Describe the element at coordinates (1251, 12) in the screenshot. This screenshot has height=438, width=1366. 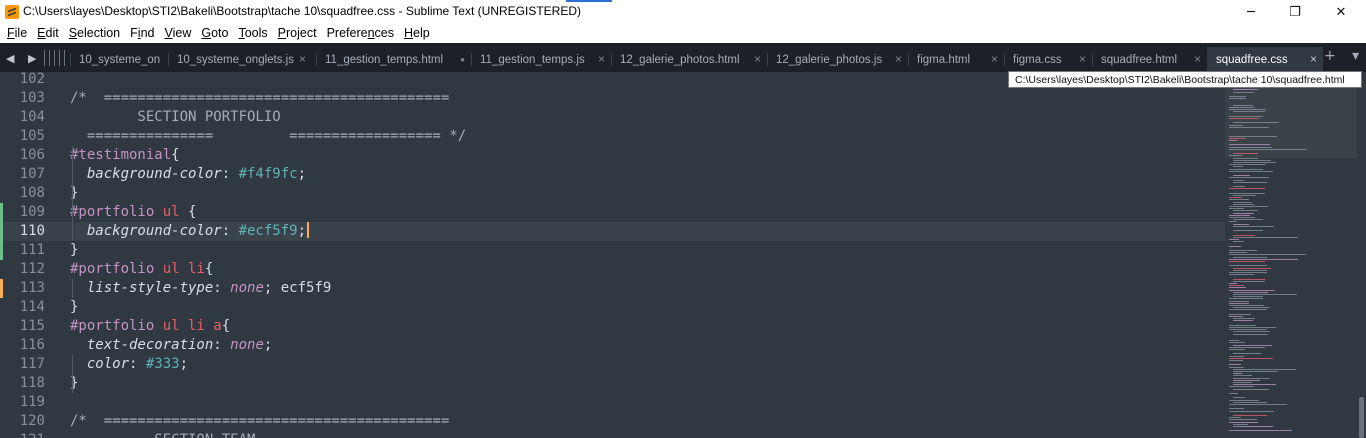
I see `minimize-button: ─` at that location.